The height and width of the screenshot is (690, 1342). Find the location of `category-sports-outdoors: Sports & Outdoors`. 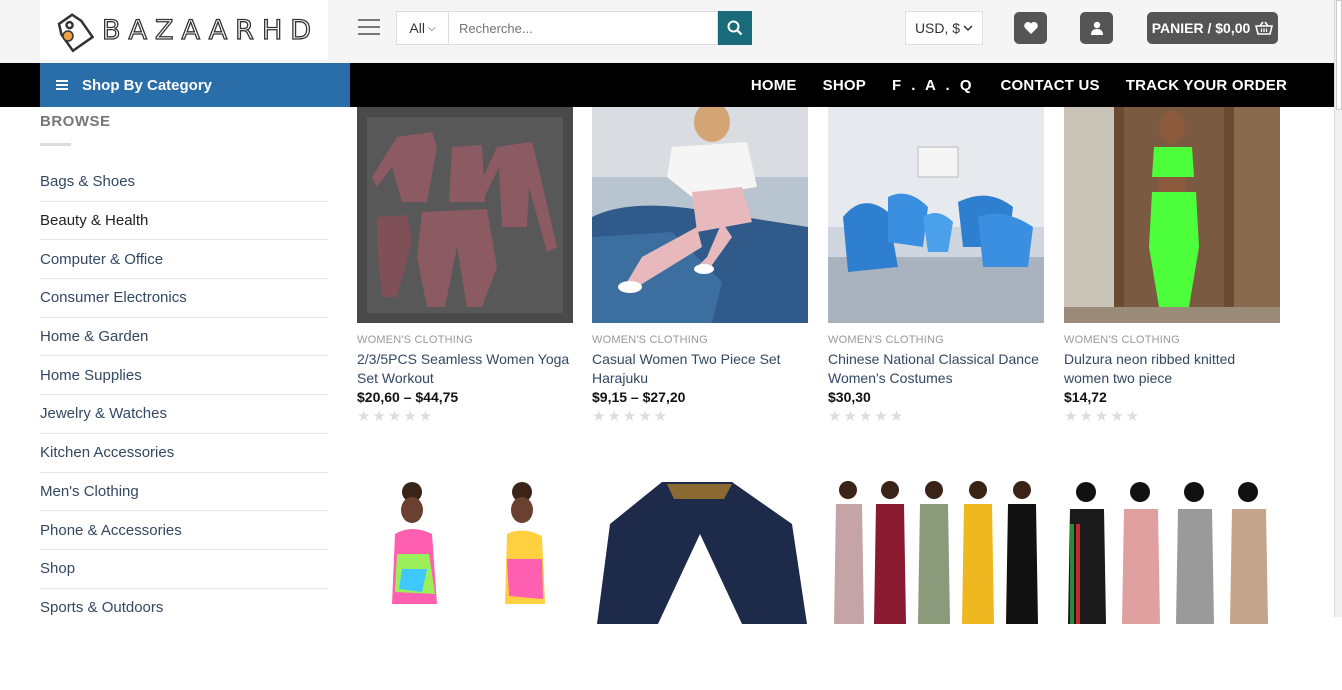

category-sports-outdoors: Sports & Outdoors is located at coordinates (184, 608).